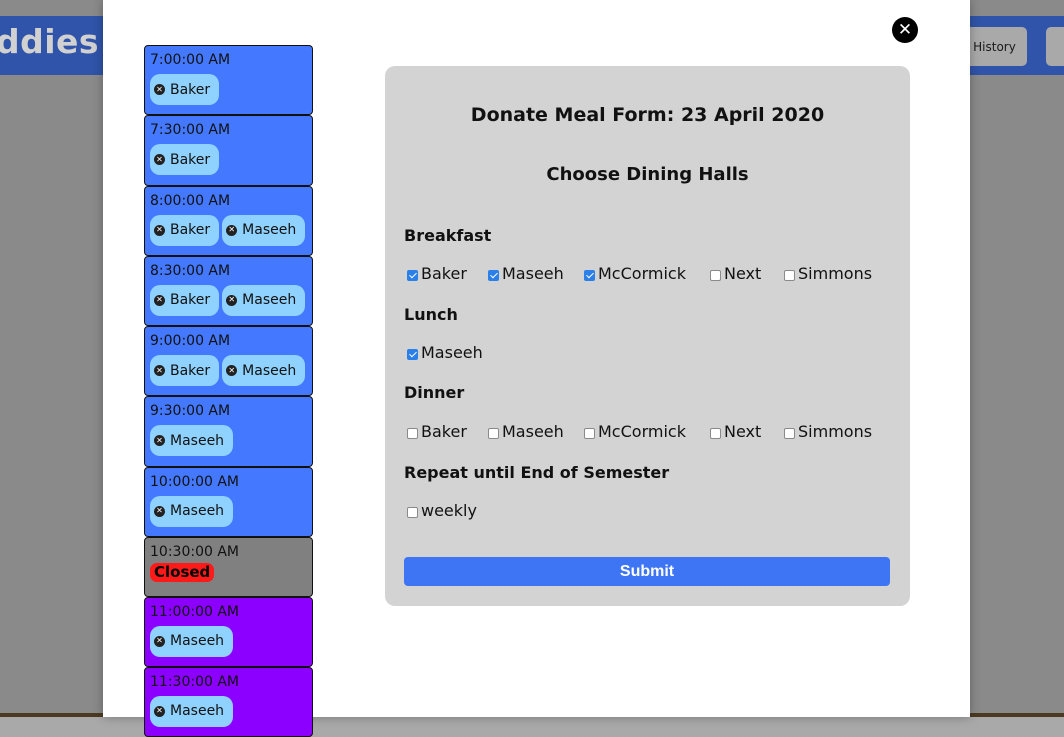 The height and width of the screenshot is (737, 1064). I want to click on repeat-label: Repeat until End of Semester, so click(537, 472).